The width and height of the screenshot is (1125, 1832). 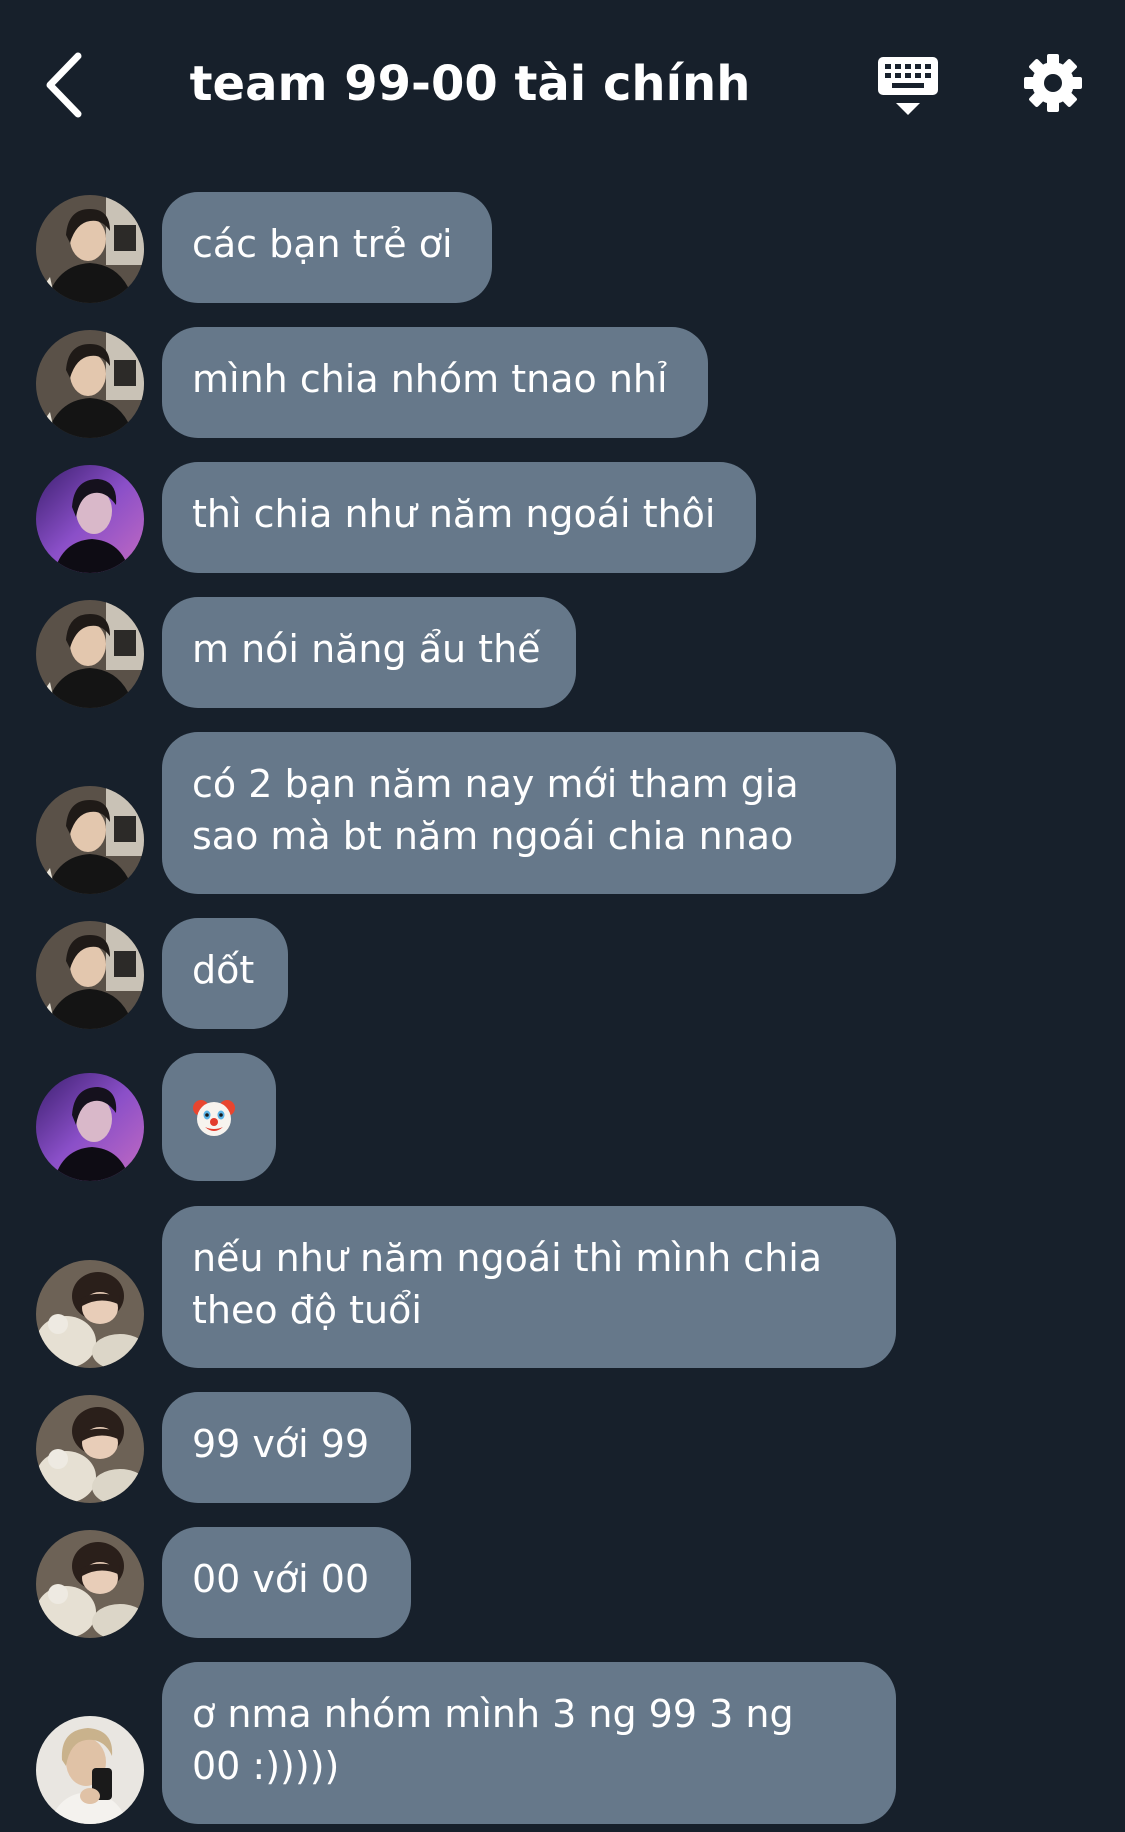 What do you see at coordinates (562, 973) in the screenshot?
I see `message-row: dốt` at bounding box center [562, 973].